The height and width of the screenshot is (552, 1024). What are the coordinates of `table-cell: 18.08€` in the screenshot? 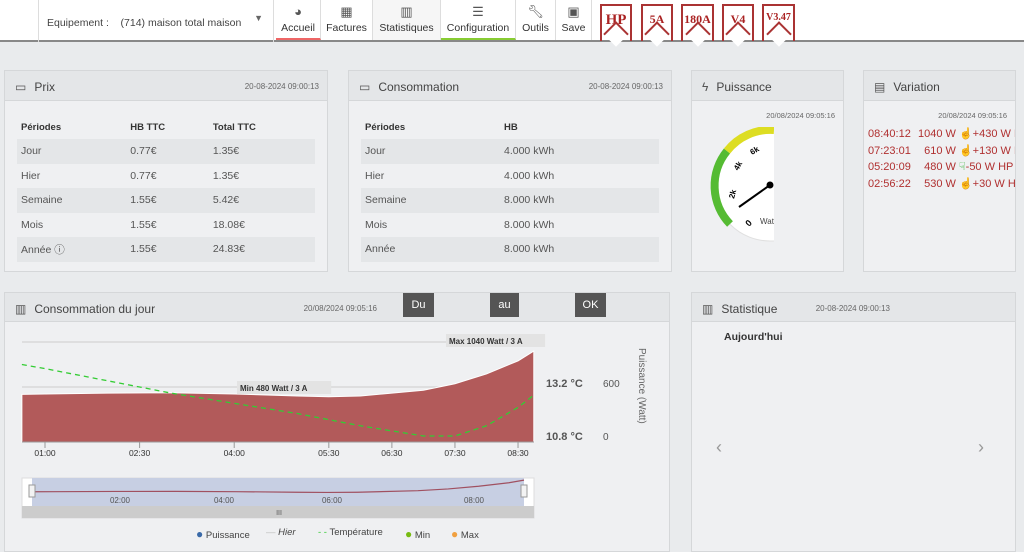 It's located at (264, 225).